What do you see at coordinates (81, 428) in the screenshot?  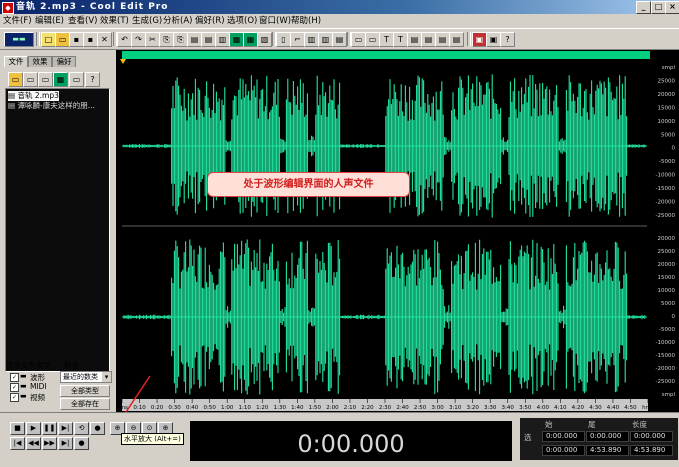 I see `loop-button: ⟲` at bounding box center [81, 428].